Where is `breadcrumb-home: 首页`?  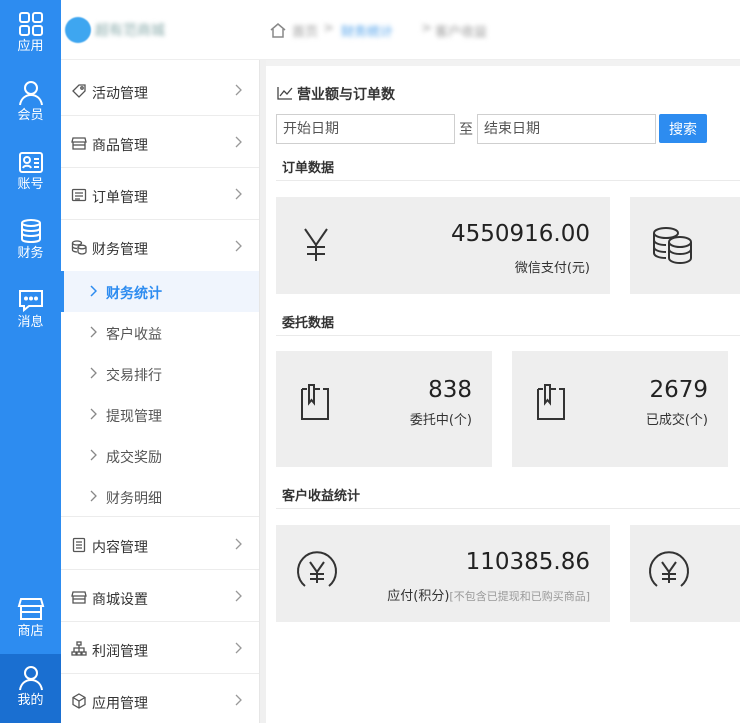
breadcrumb-home: 首页 is located at coordinates (305, 30).